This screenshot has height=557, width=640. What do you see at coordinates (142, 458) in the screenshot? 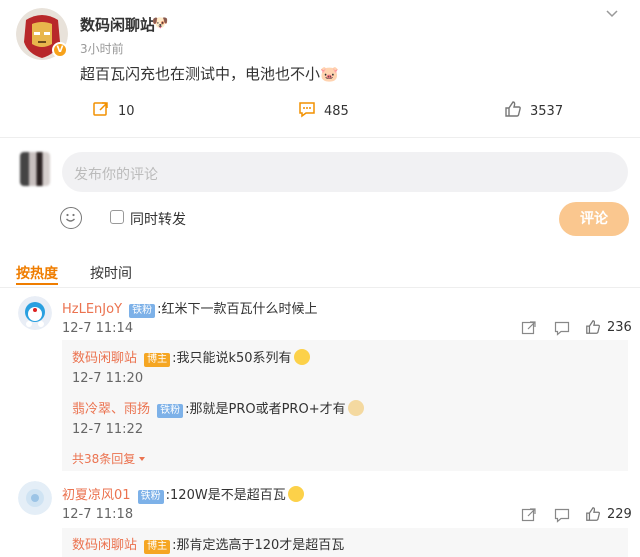
I see `caret-down-icon` at bounding box center [142, 458].